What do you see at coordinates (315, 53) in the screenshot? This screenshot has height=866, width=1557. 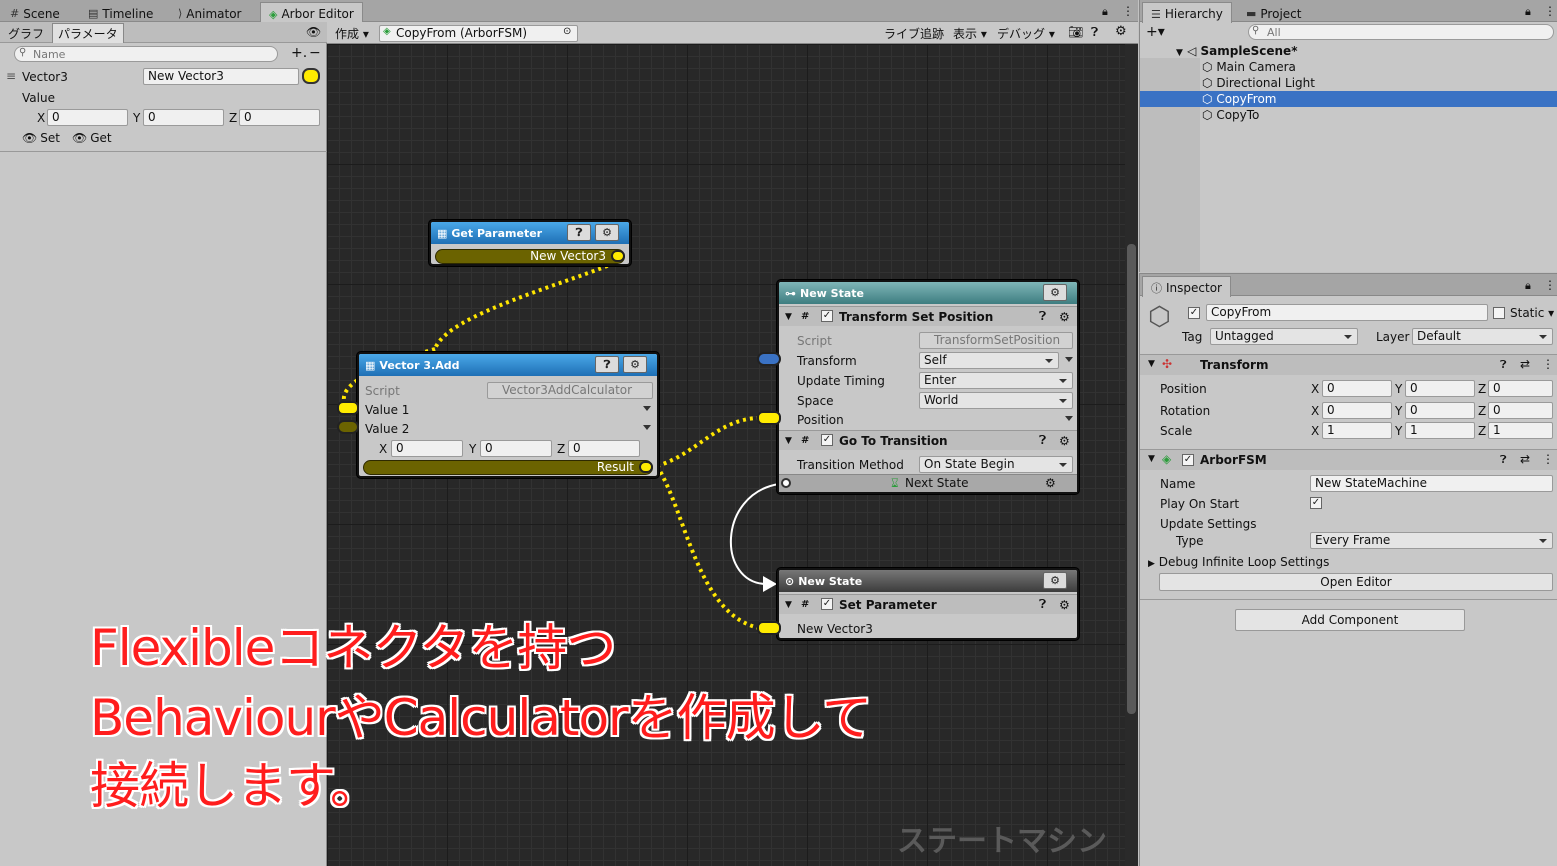 I see `remove-param-button: −` at bounding box center [315, 53].